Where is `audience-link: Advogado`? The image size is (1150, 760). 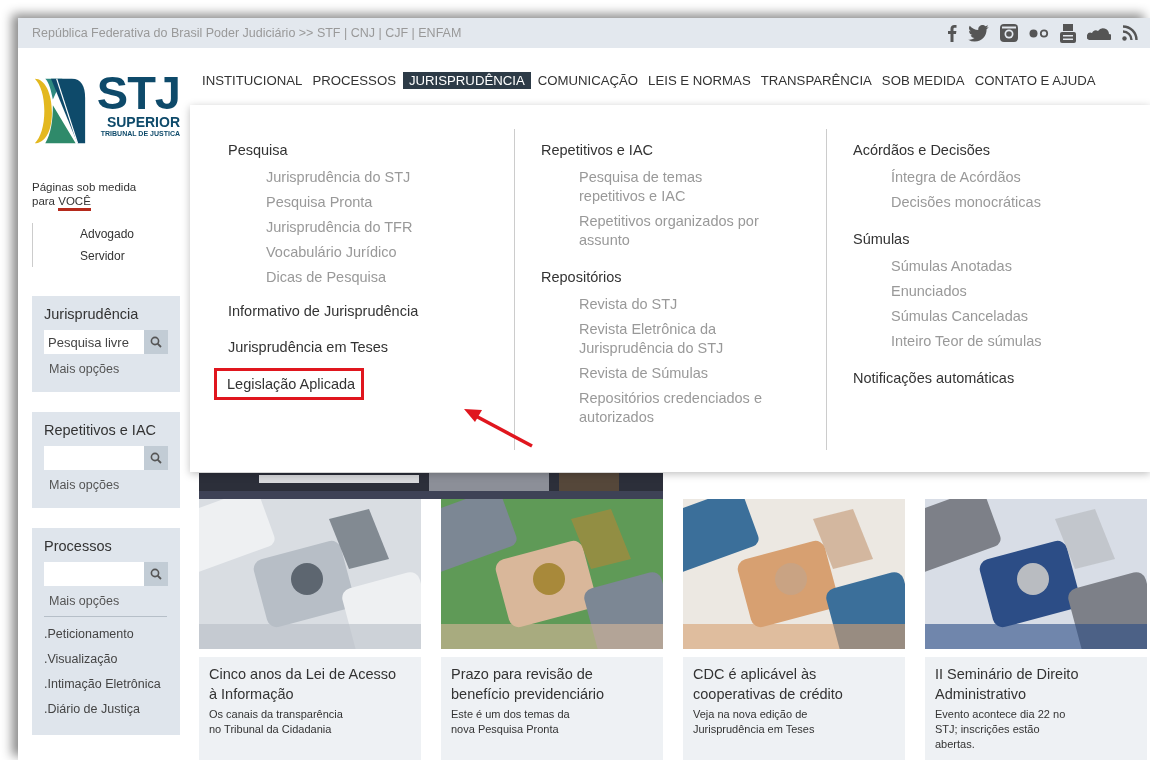
audience-link: Advogado is located at coordinates (130, 234).